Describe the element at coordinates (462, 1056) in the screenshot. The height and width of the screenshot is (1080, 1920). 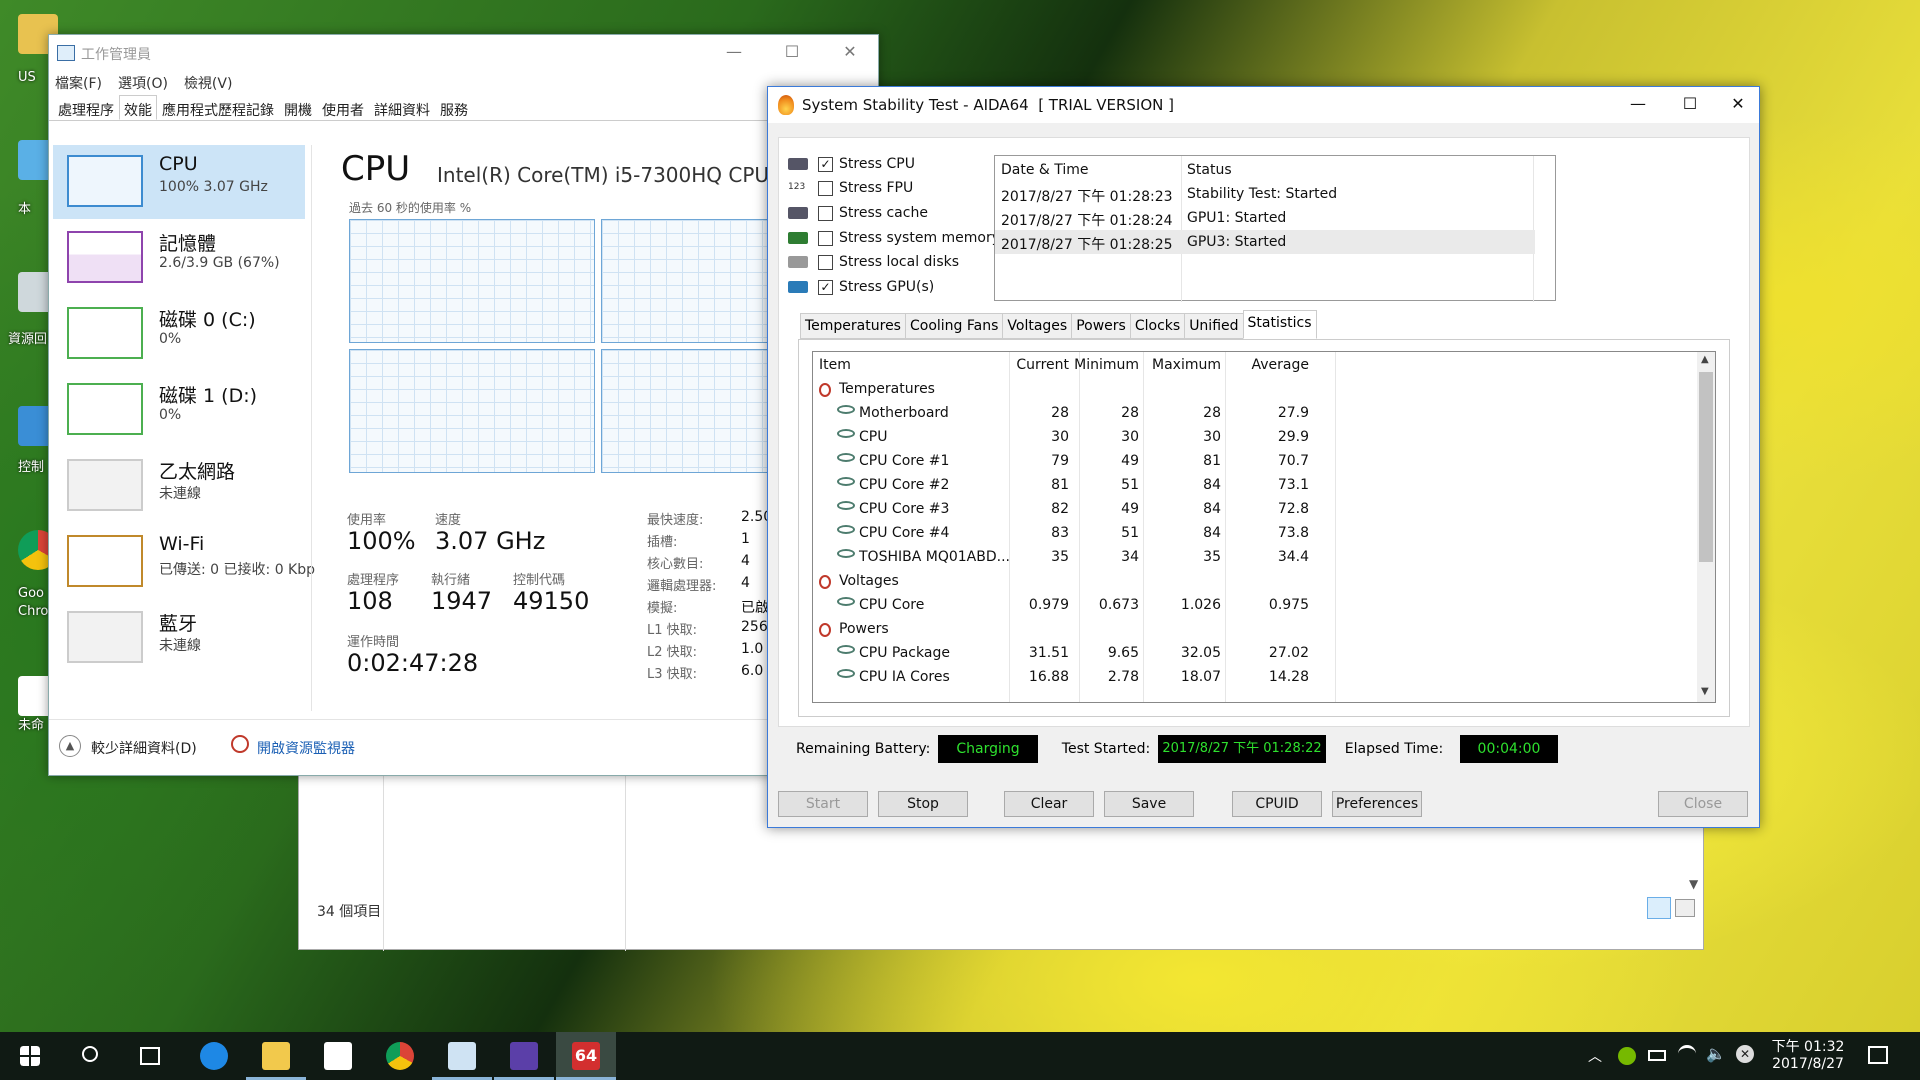
I see `taskbar-app-task-manager` at that location.